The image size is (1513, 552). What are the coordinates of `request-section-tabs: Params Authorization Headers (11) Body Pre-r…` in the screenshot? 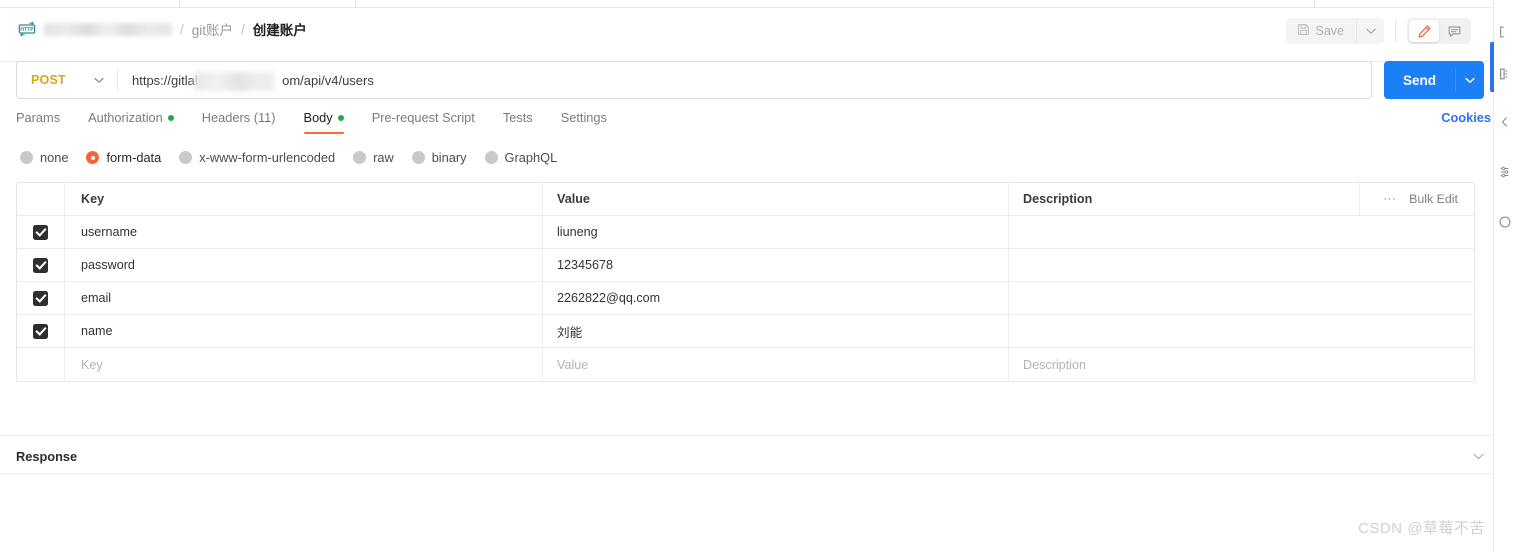 It's located at (750, 124).